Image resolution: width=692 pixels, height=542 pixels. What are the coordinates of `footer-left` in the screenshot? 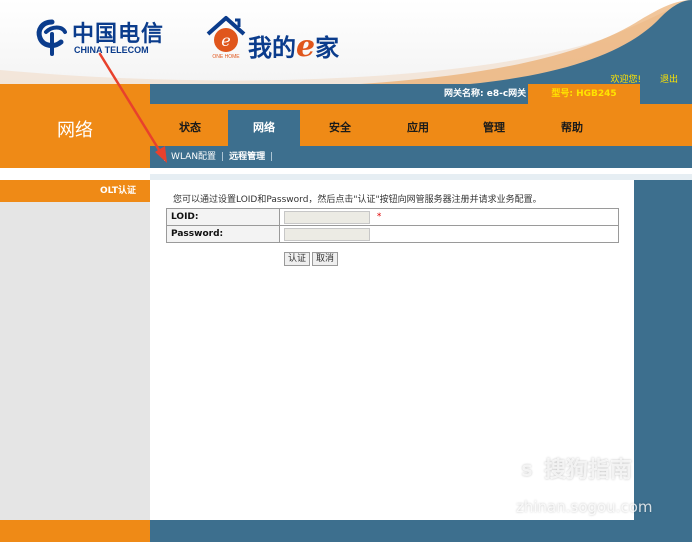 It's located at (75, 531).